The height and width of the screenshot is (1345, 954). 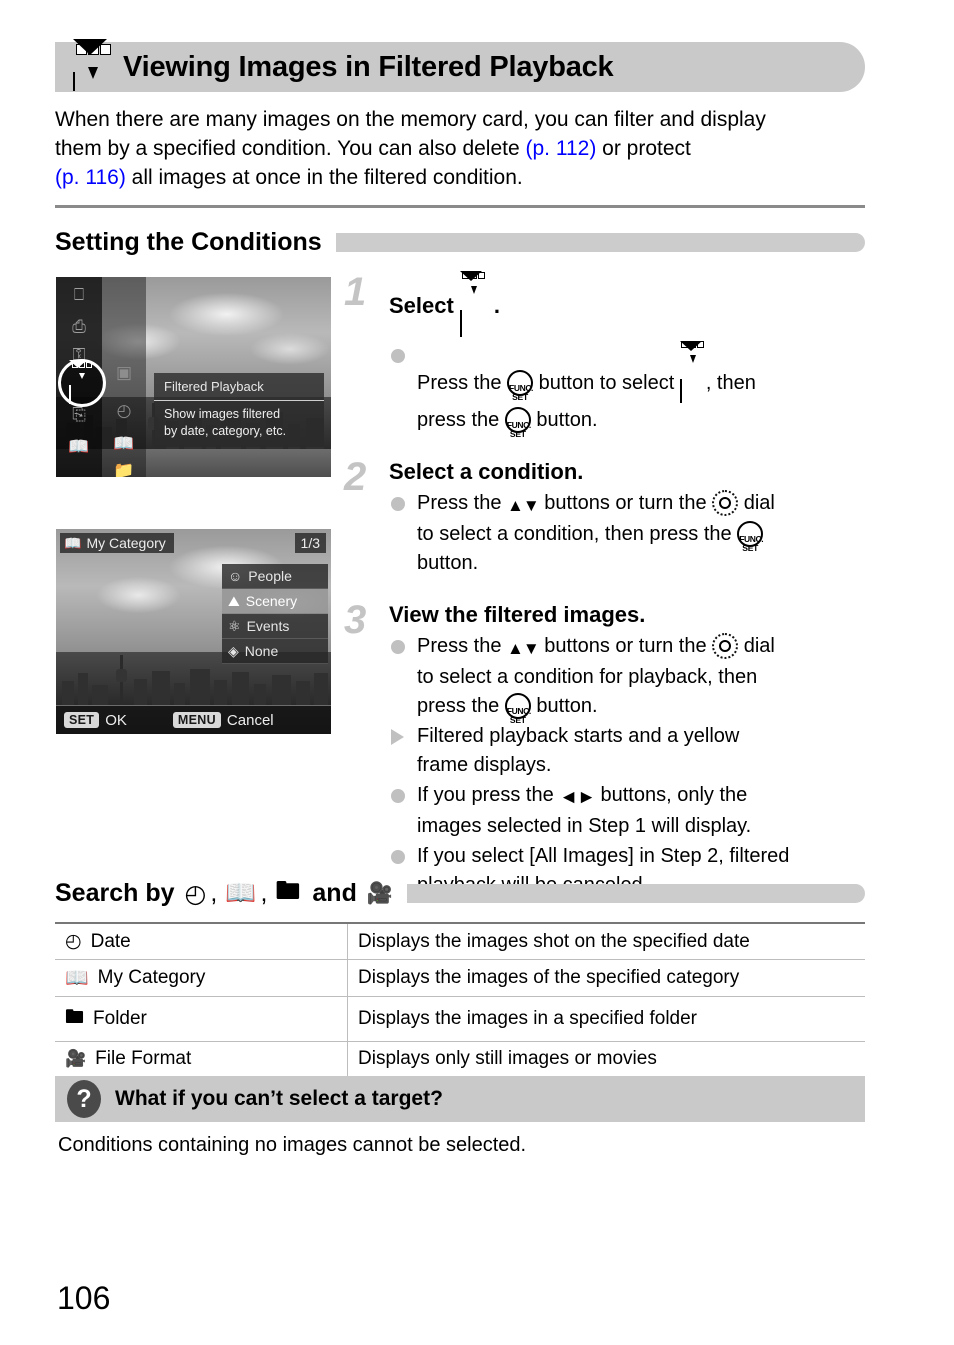 What do you see at coordinates (124, 468) in the screenshot?
I see `folder-icon: 📁` at bounding box center [124, 468].